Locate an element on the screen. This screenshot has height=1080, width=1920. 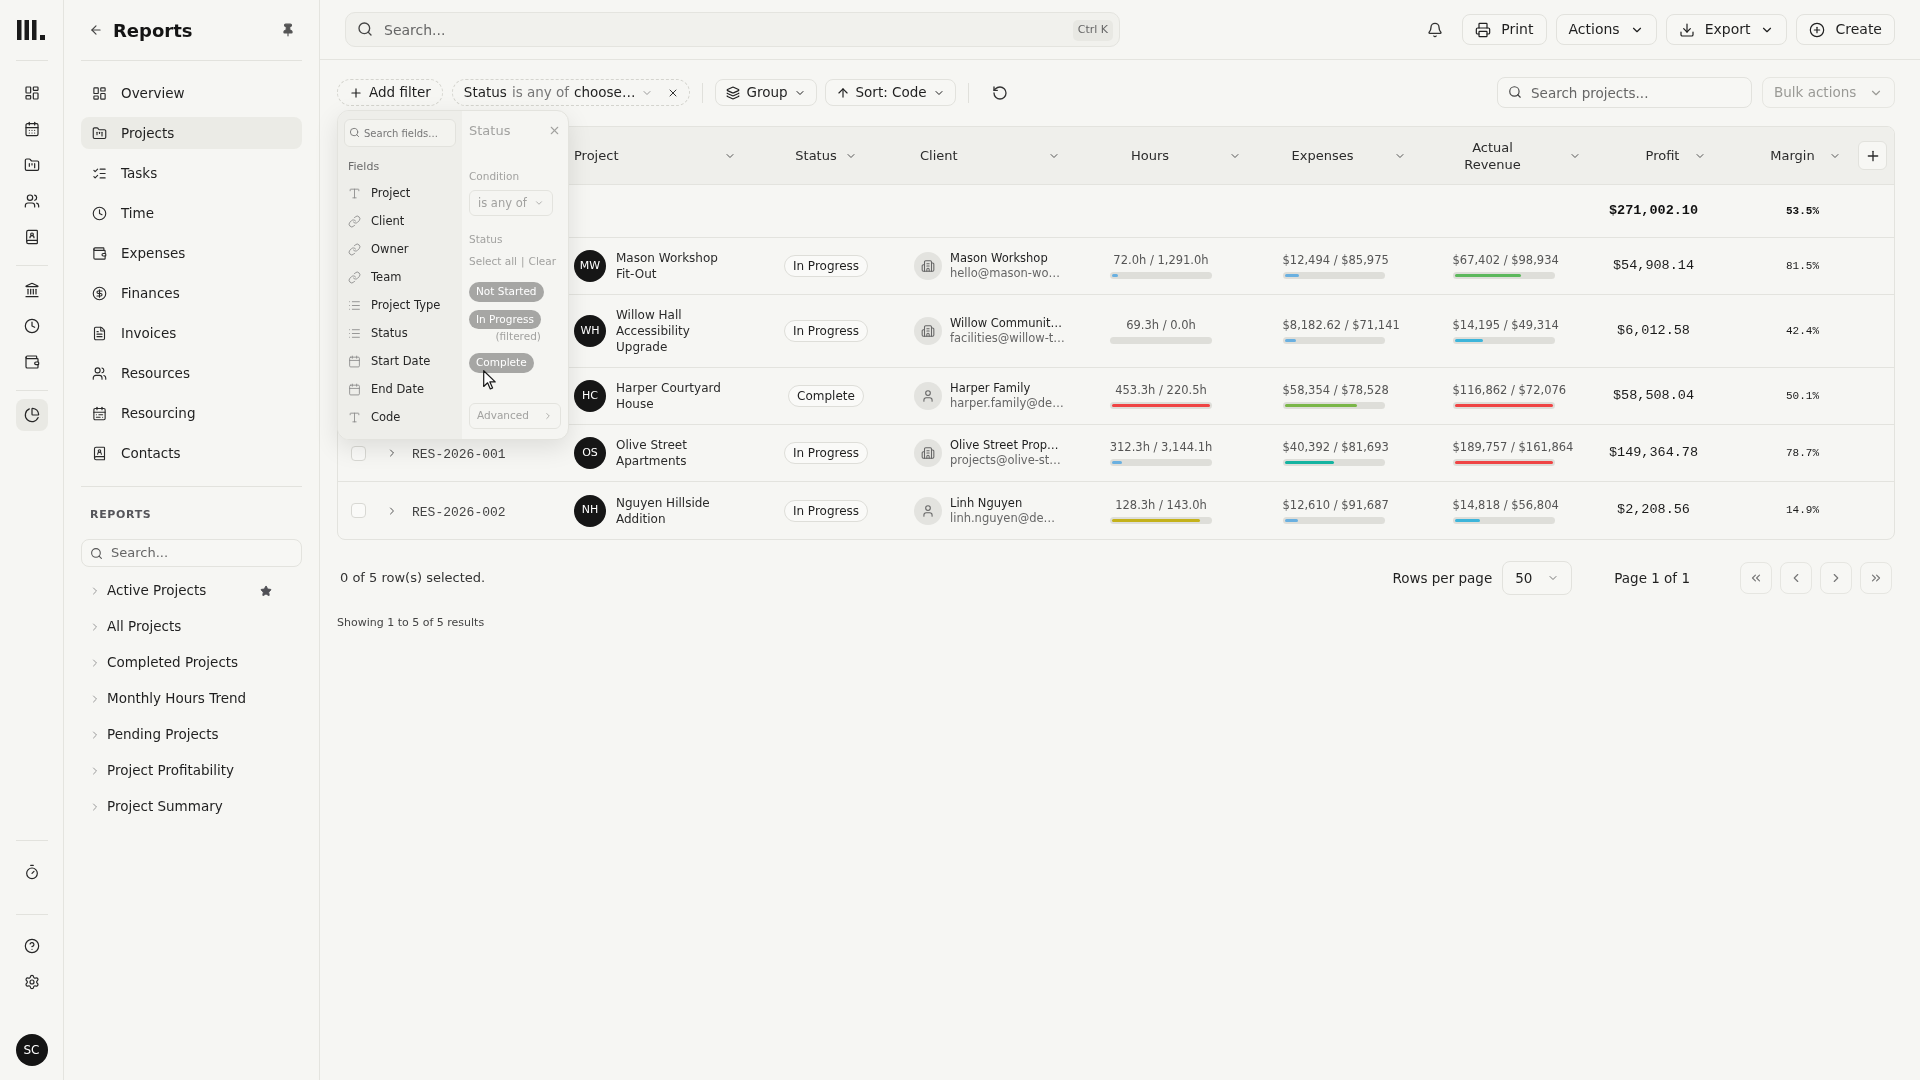
arrow-up-icon is located at coordinates (842, 92).